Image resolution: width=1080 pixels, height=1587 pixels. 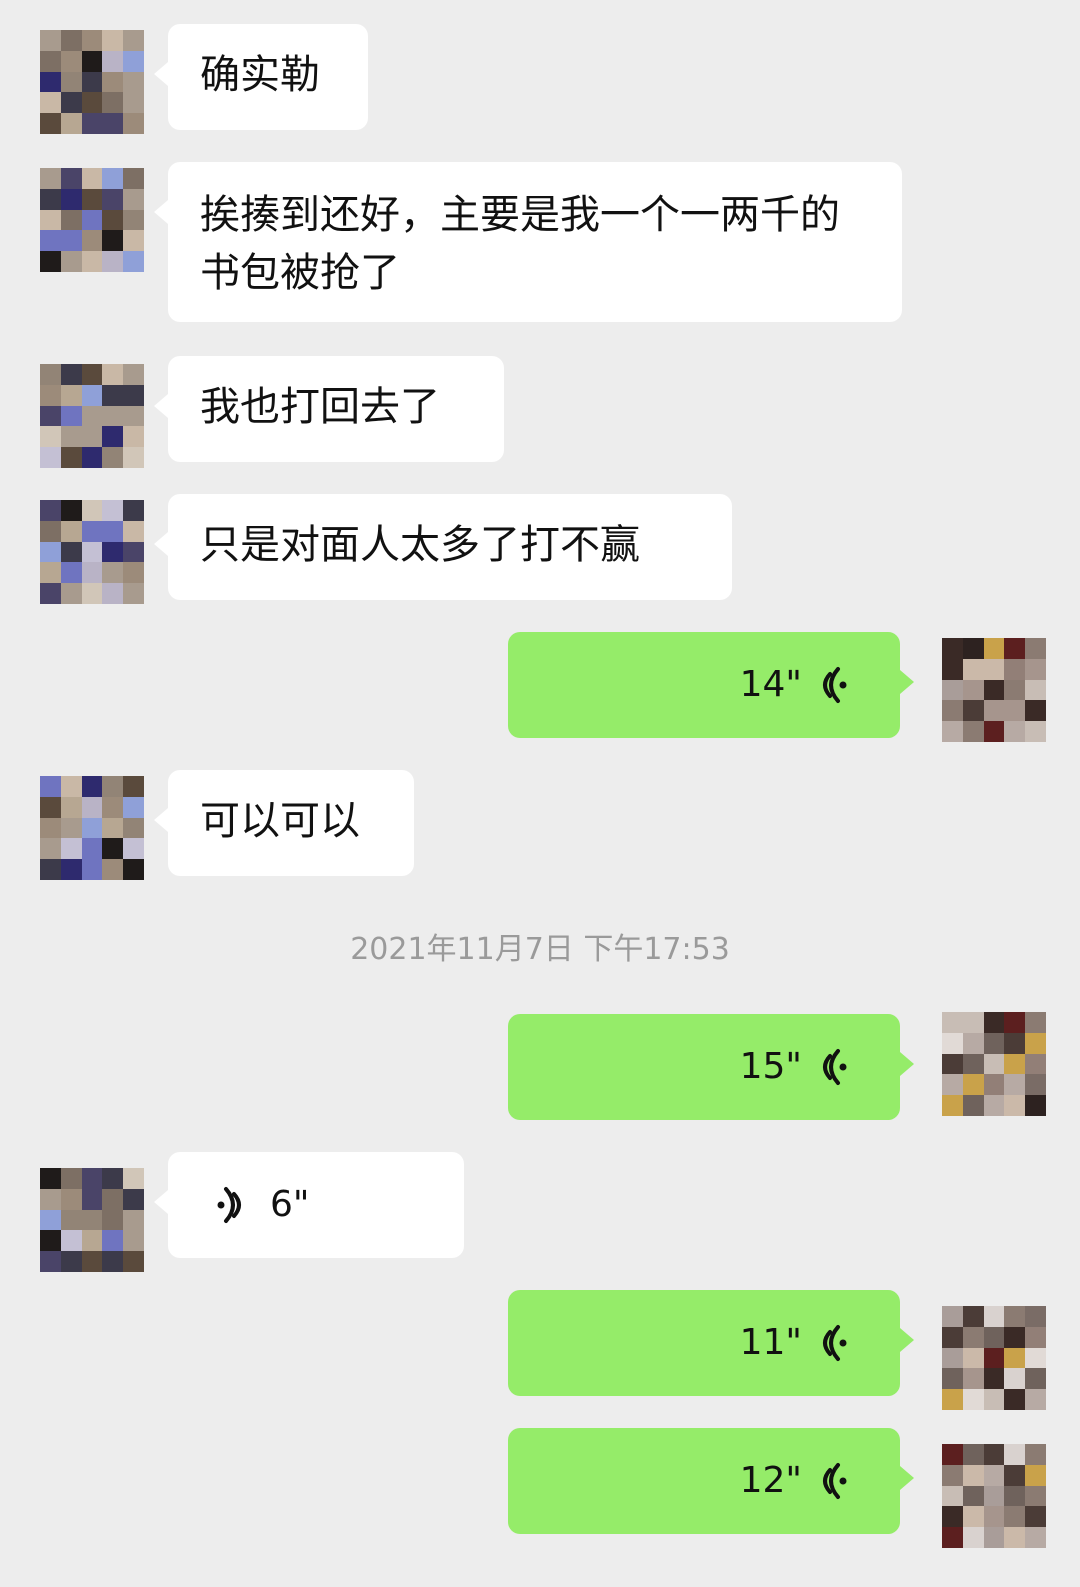 I want to click on voice-duration: 12", so click(x=770, y=1480).